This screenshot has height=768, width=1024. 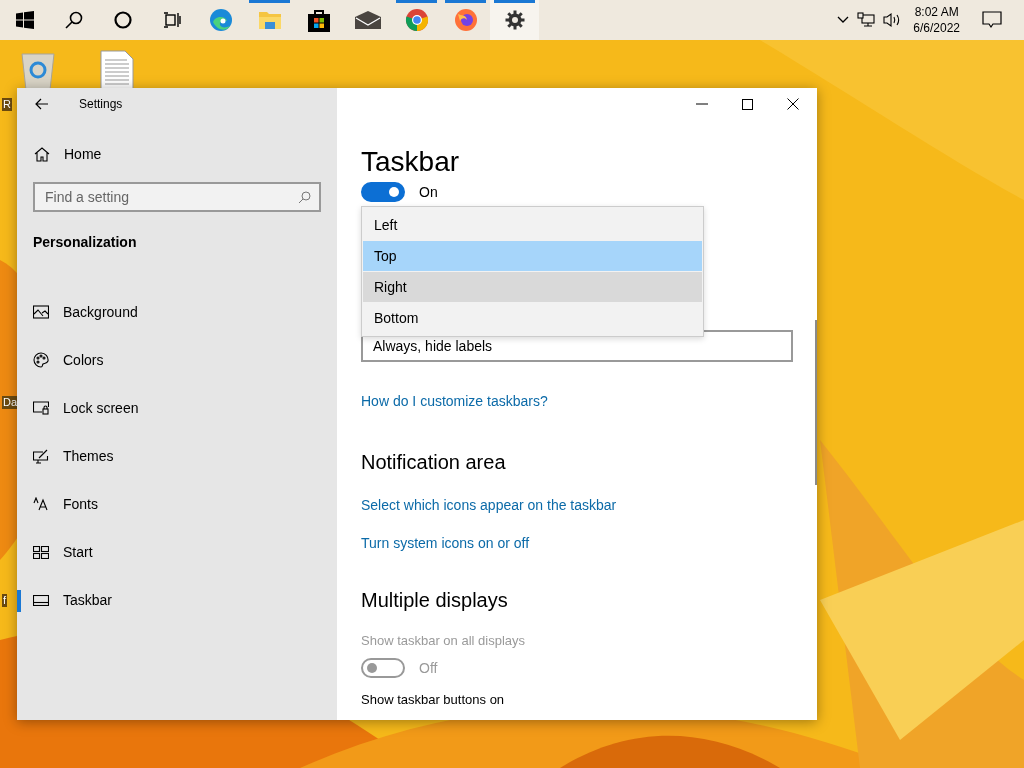 I want to click on help-link: How do I customize taskbars?, so click(x=454, y=401).